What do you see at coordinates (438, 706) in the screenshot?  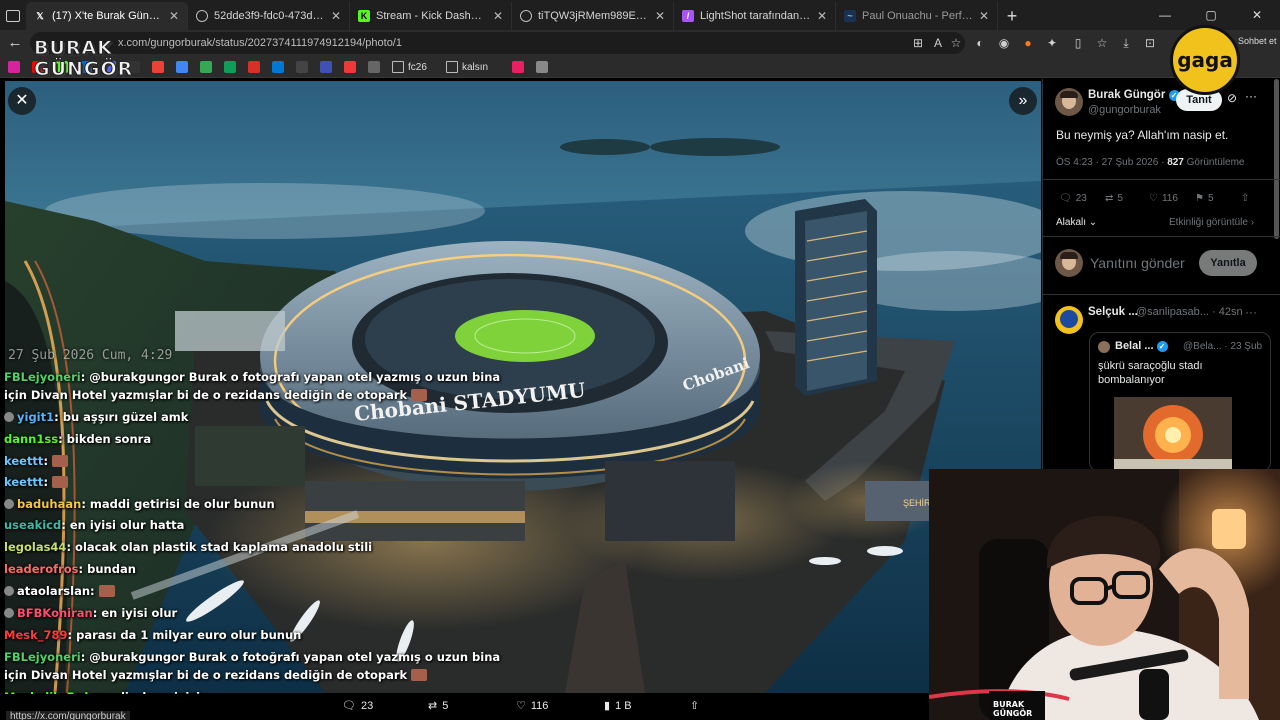 I see `photo-repost-button: ⇄ 5` at bounding box center [438, 706].